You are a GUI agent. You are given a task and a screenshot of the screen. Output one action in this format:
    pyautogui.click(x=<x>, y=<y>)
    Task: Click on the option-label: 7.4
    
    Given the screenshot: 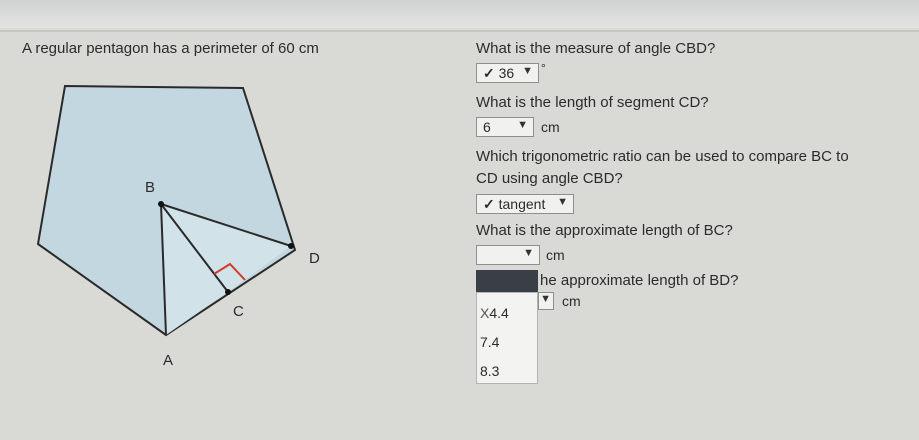 What is the action you would take?
    pyautogui.click(x=490, y=342)
    